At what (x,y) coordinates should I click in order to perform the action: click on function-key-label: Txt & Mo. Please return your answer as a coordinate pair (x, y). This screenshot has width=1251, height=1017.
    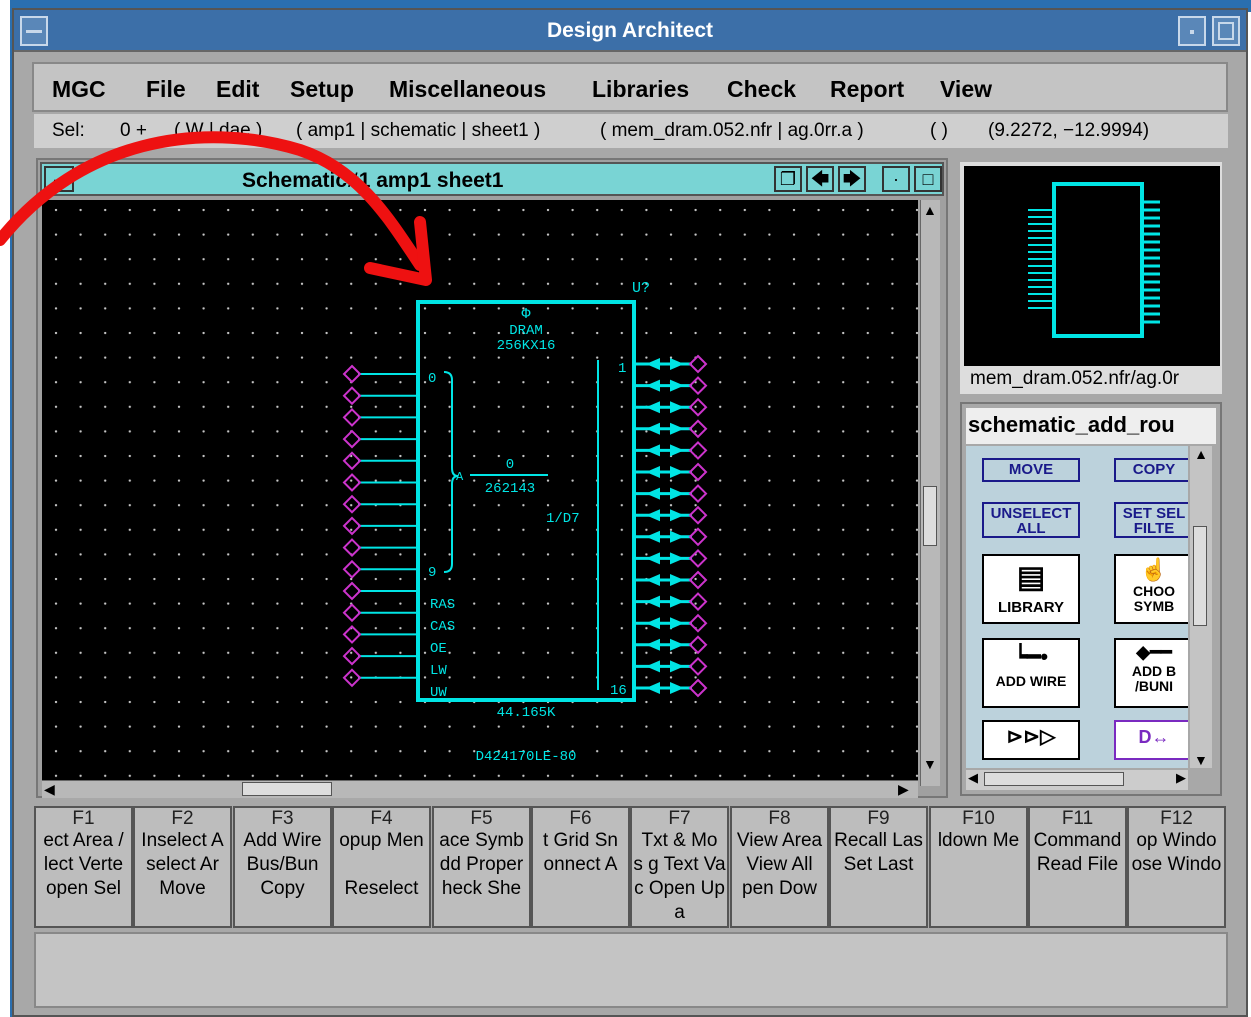
    Looking at the image, I should click on (679, 840).